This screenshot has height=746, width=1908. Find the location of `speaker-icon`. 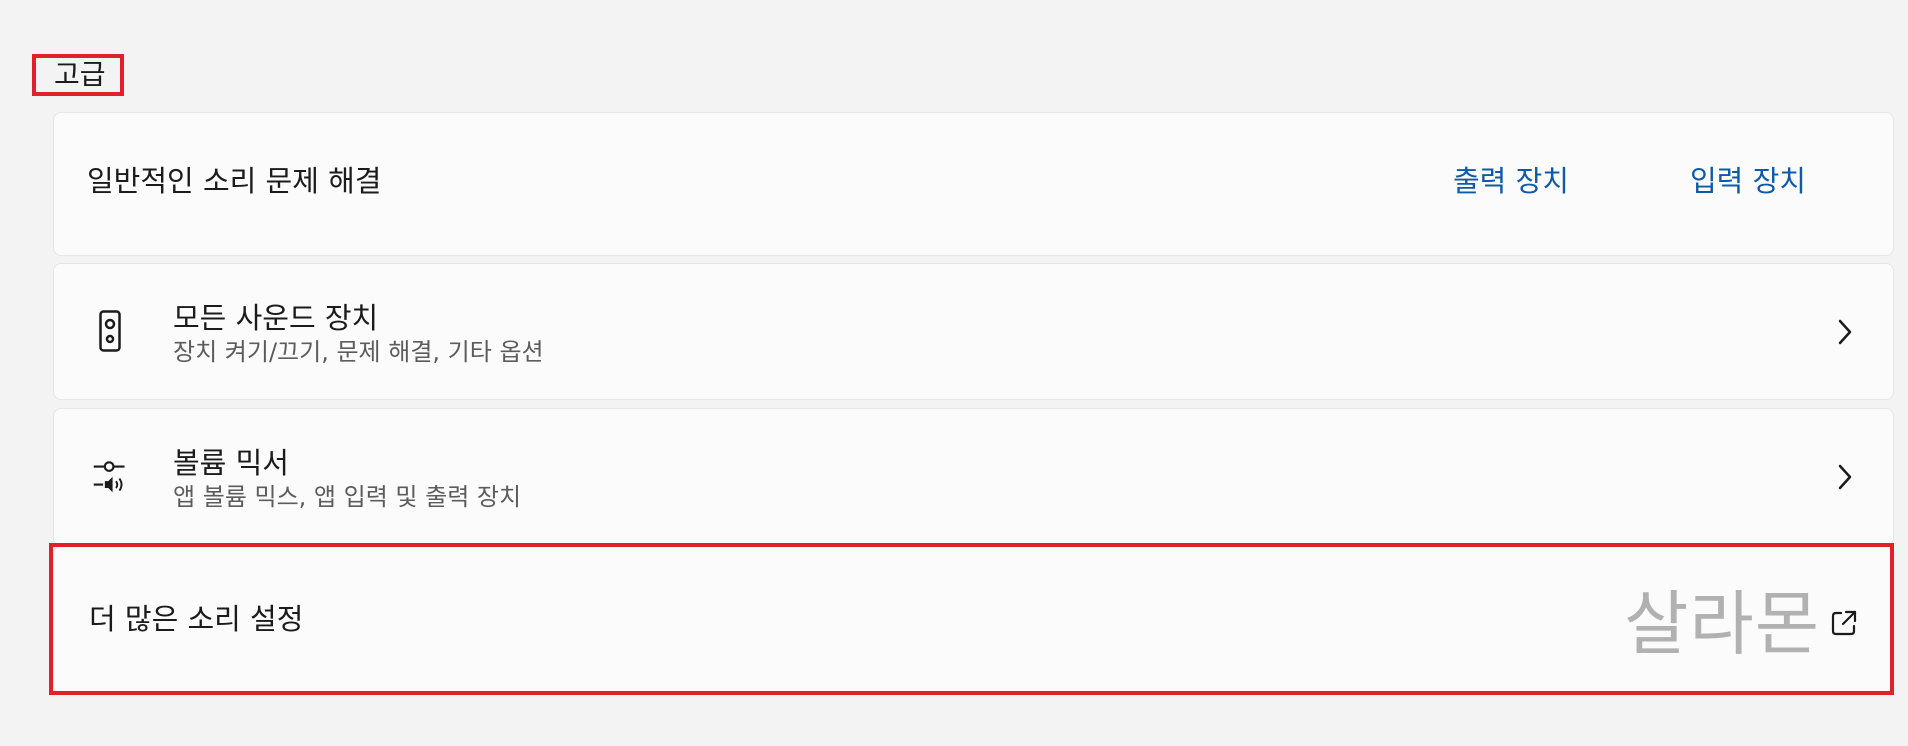

speaker-icon is located at coordinates (110, 331).